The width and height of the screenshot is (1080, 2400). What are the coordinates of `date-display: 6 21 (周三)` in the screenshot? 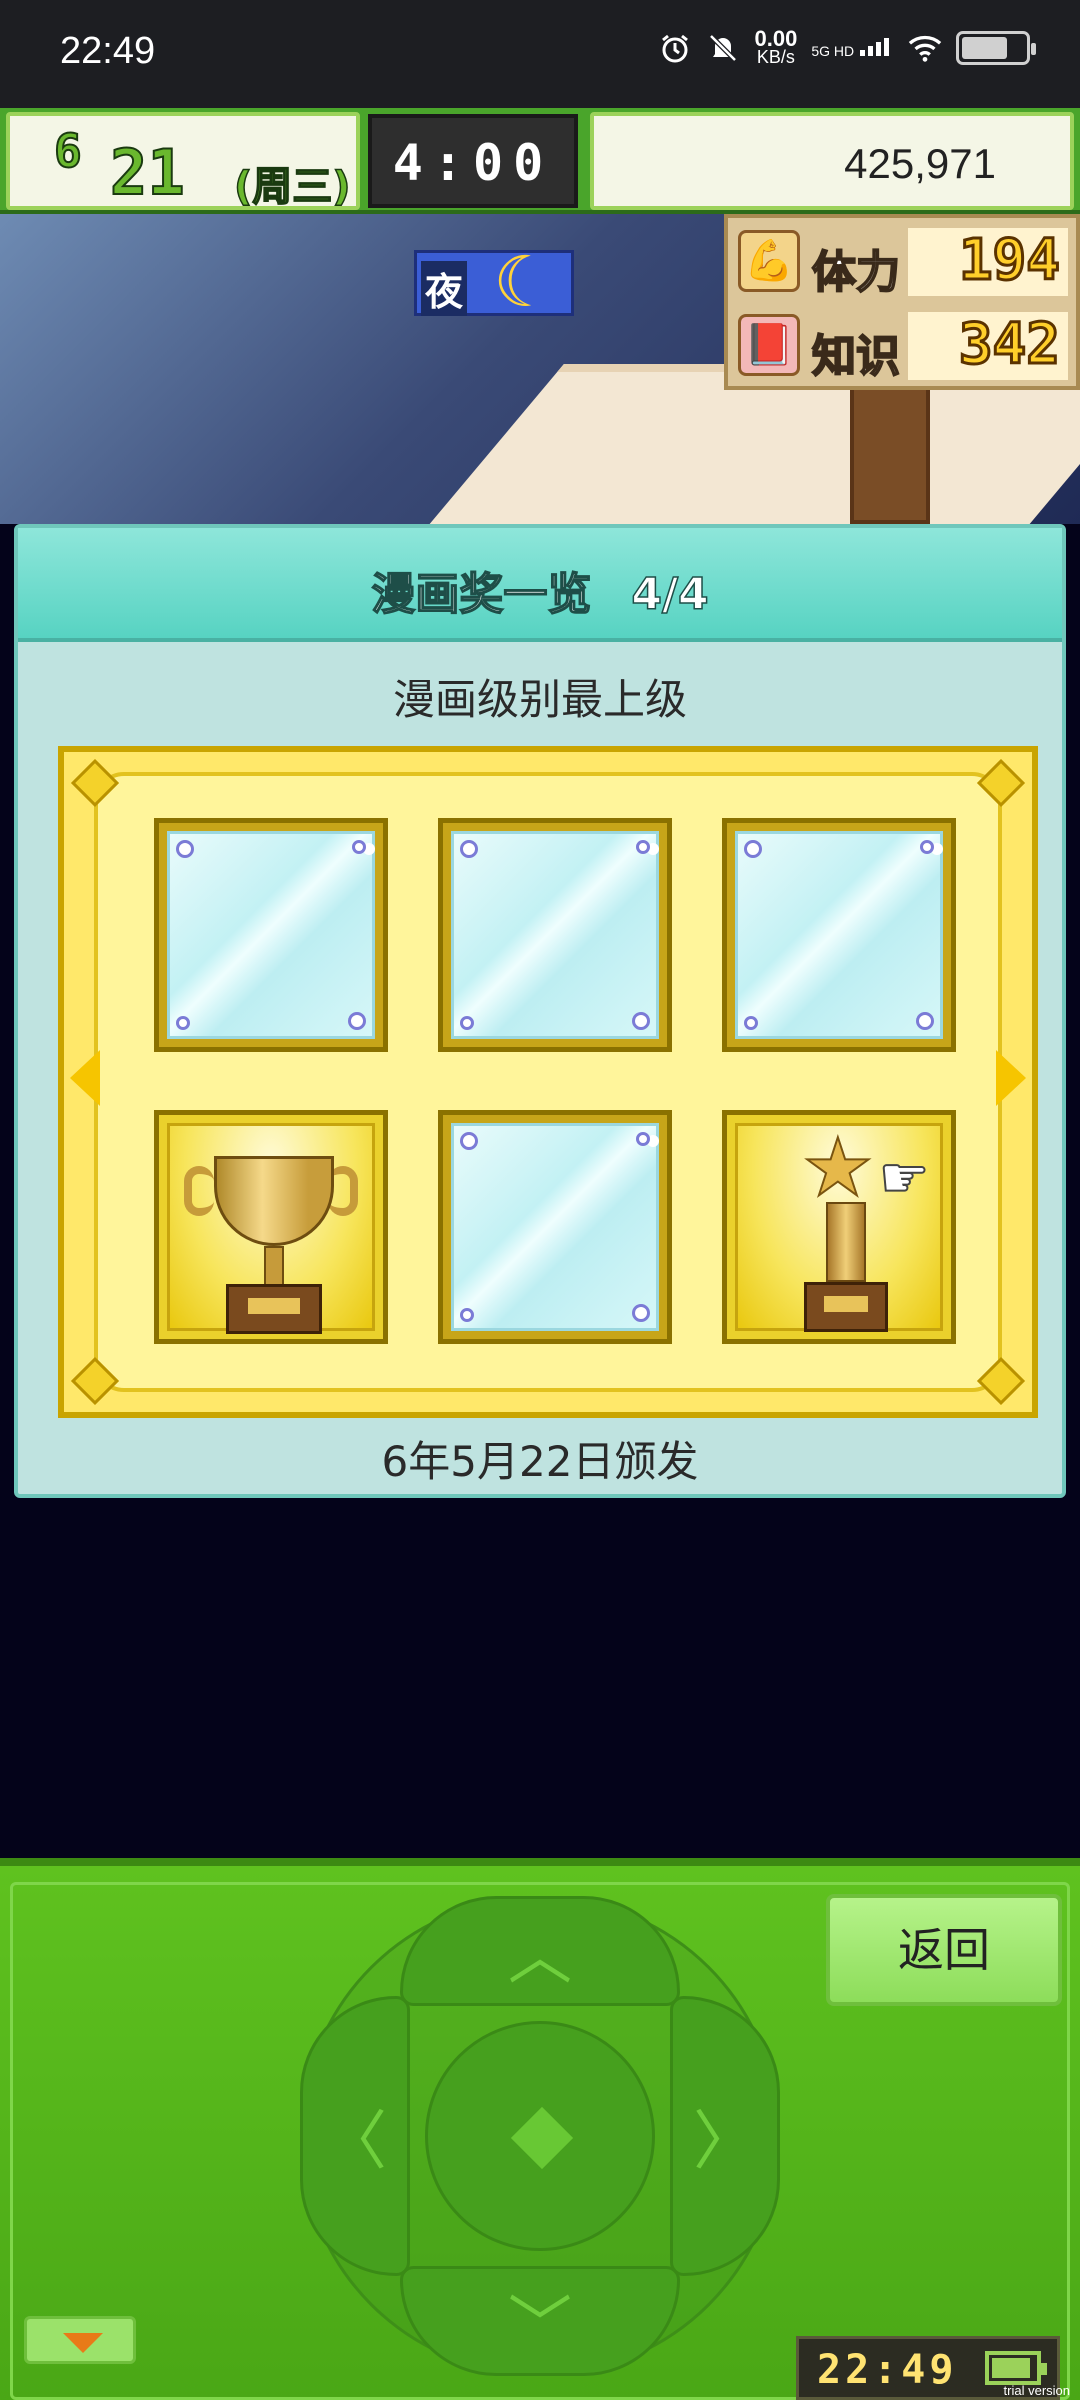 It's located at (183, 161).